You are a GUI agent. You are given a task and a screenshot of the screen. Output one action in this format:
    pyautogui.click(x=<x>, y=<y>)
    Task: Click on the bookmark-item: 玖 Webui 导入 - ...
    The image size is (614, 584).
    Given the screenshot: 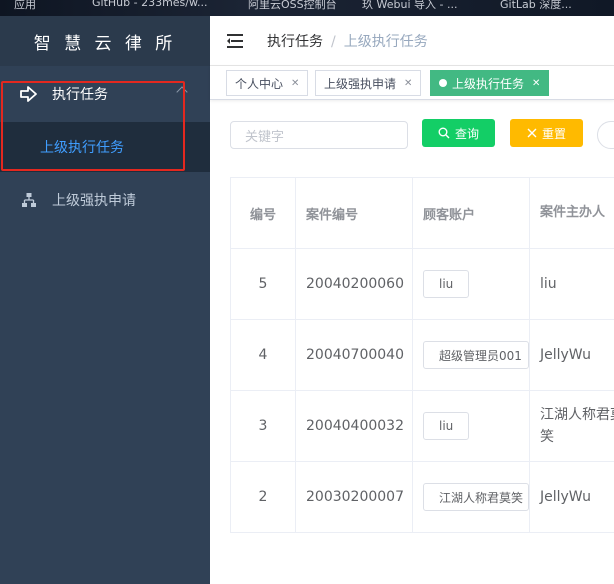 What is the action you would take?
    pyautogui.click(x=409, y=6)
    